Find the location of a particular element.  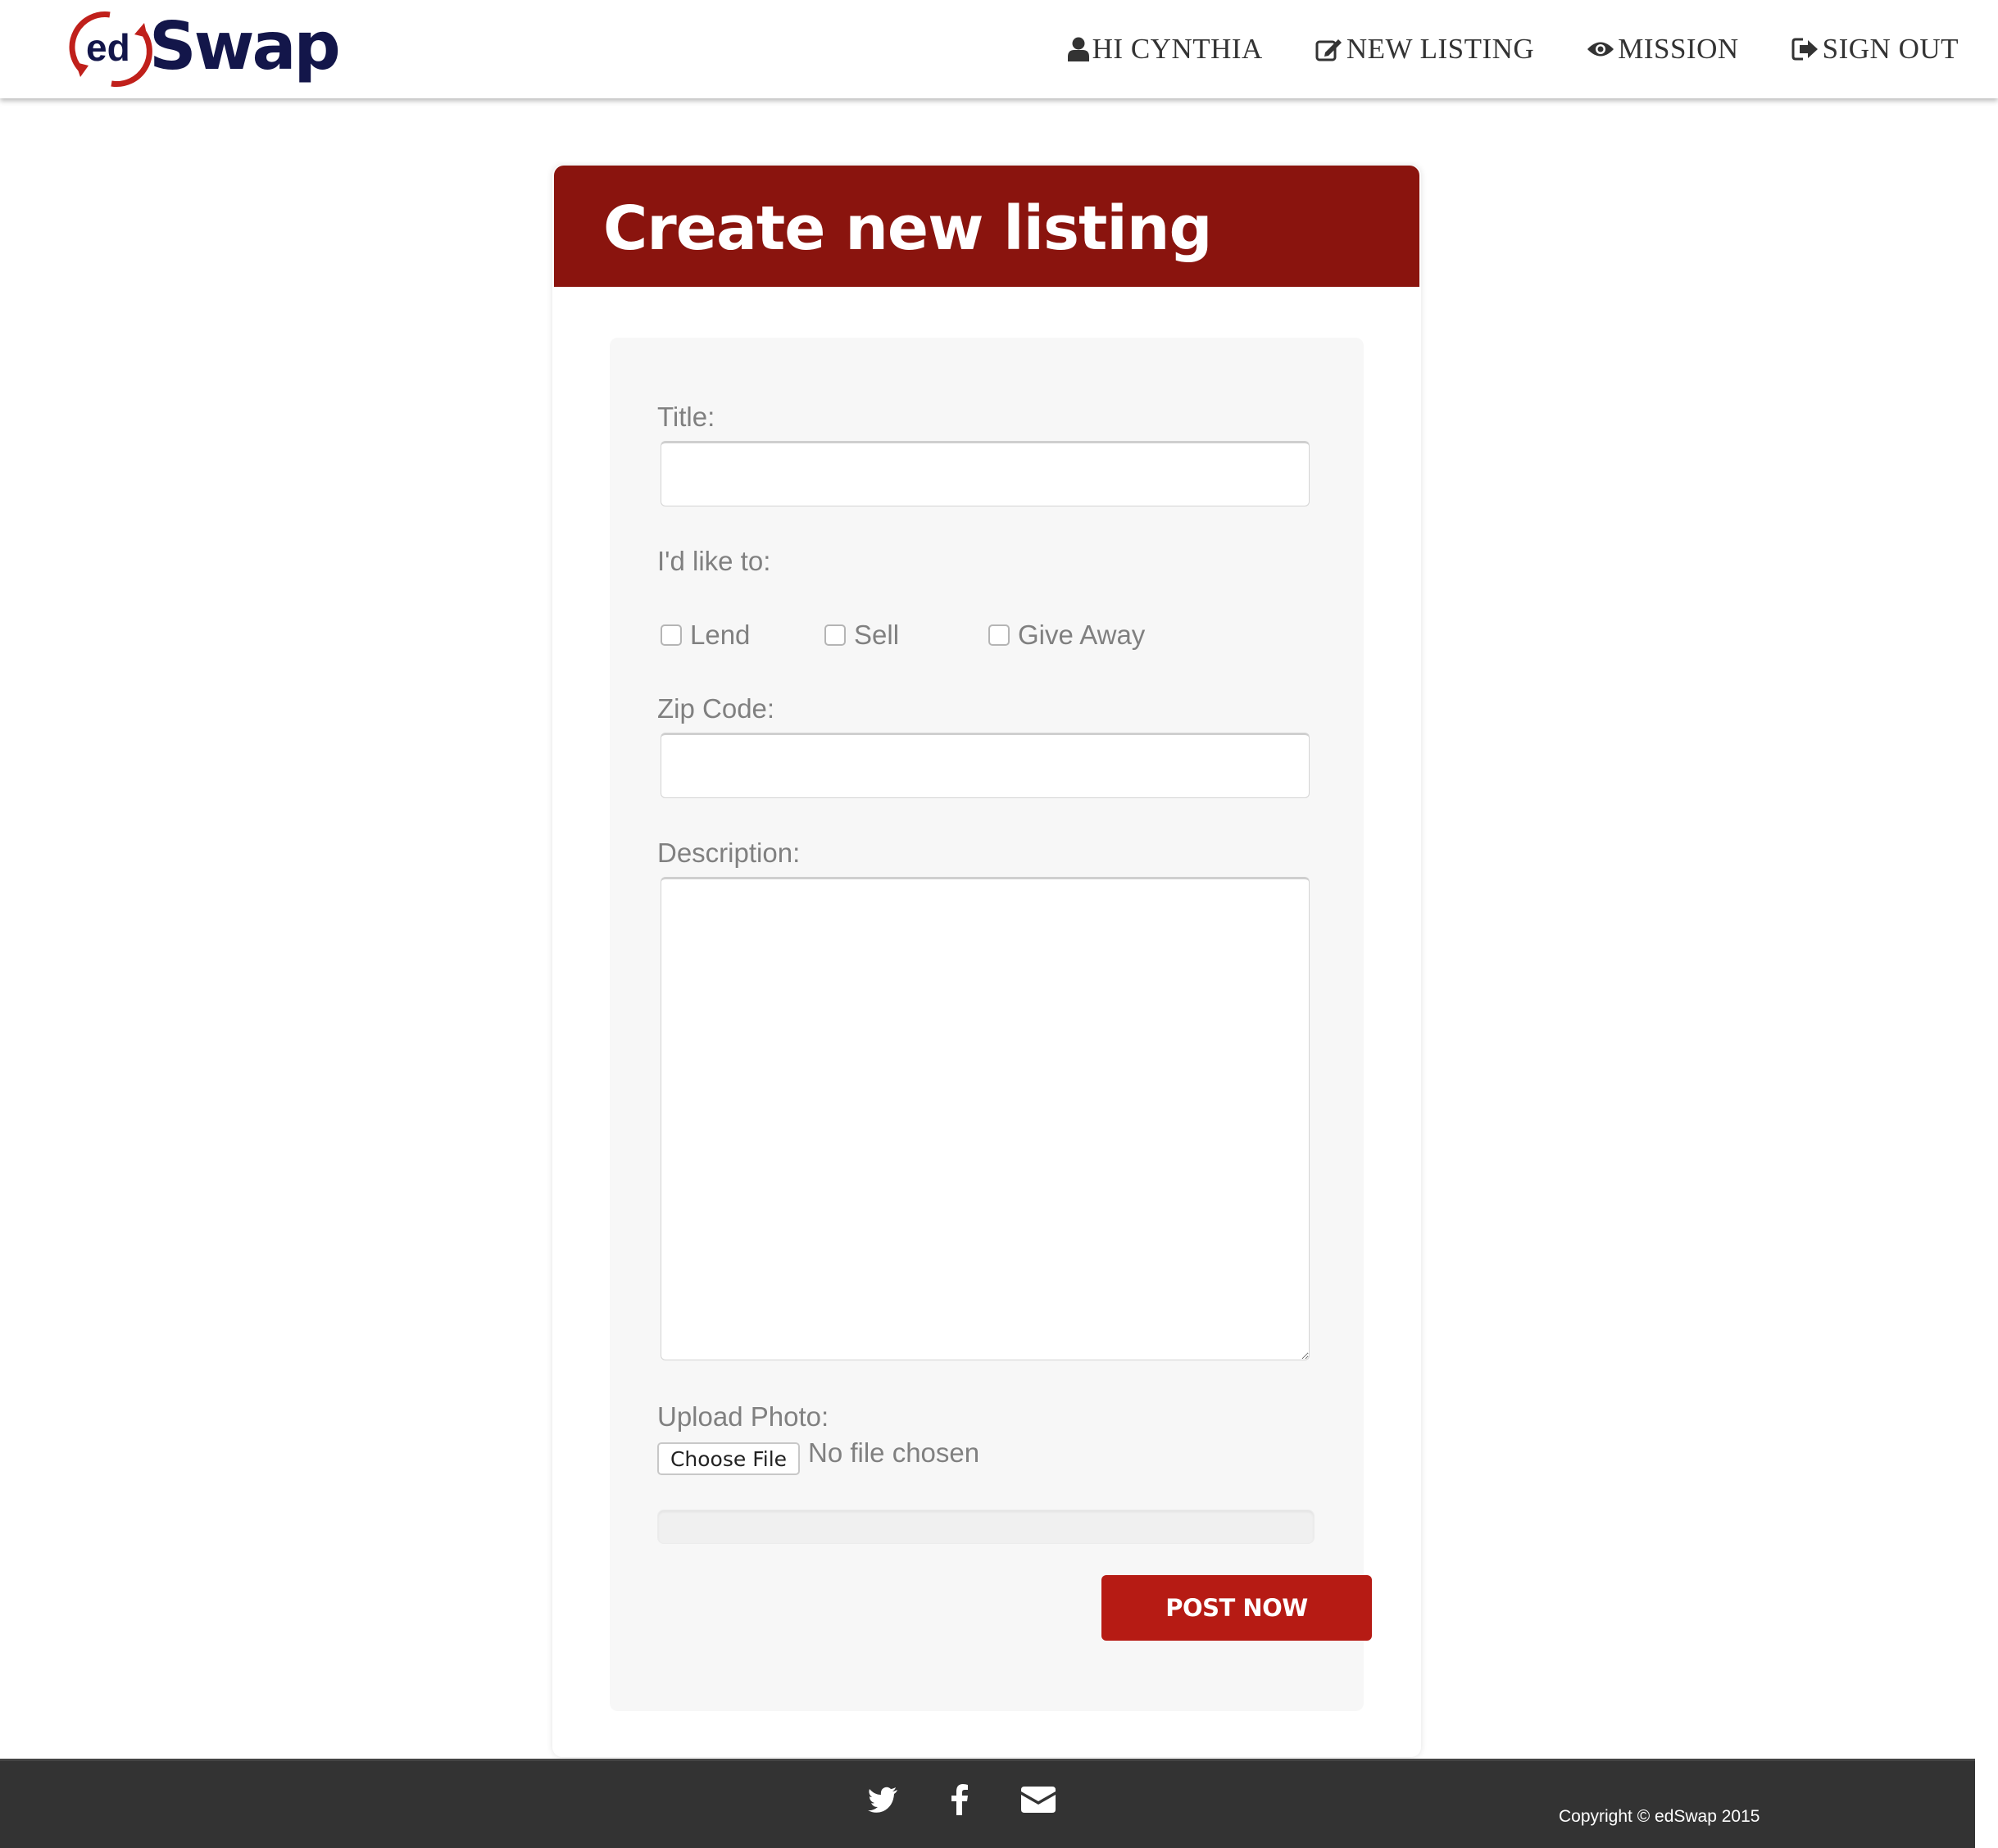

title-input is located at coordinates (985, 474).